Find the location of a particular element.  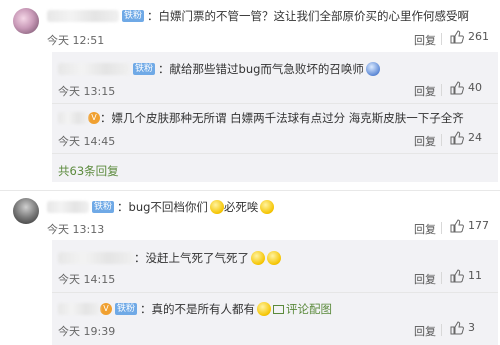

comment-text: 铁粉 ：bug不回档你们 必死唉 is located at coordinates (161, 207).